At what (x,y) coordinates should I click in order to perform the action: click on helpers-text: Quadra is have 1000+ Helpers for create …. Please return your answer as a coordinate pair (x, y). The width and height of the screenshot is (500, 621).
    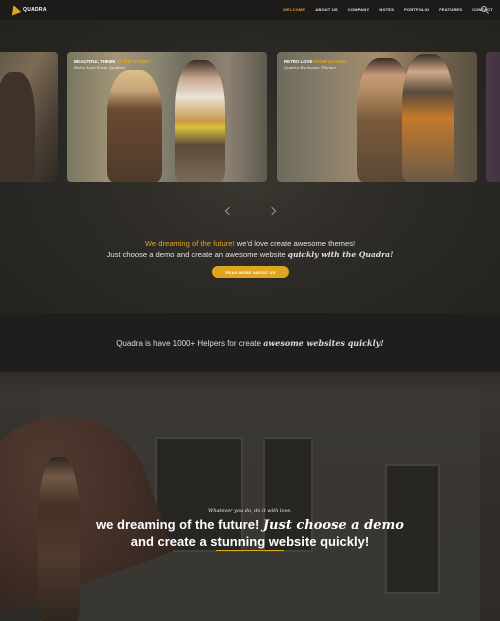
    Looking at the image, I should click on (250, 342).